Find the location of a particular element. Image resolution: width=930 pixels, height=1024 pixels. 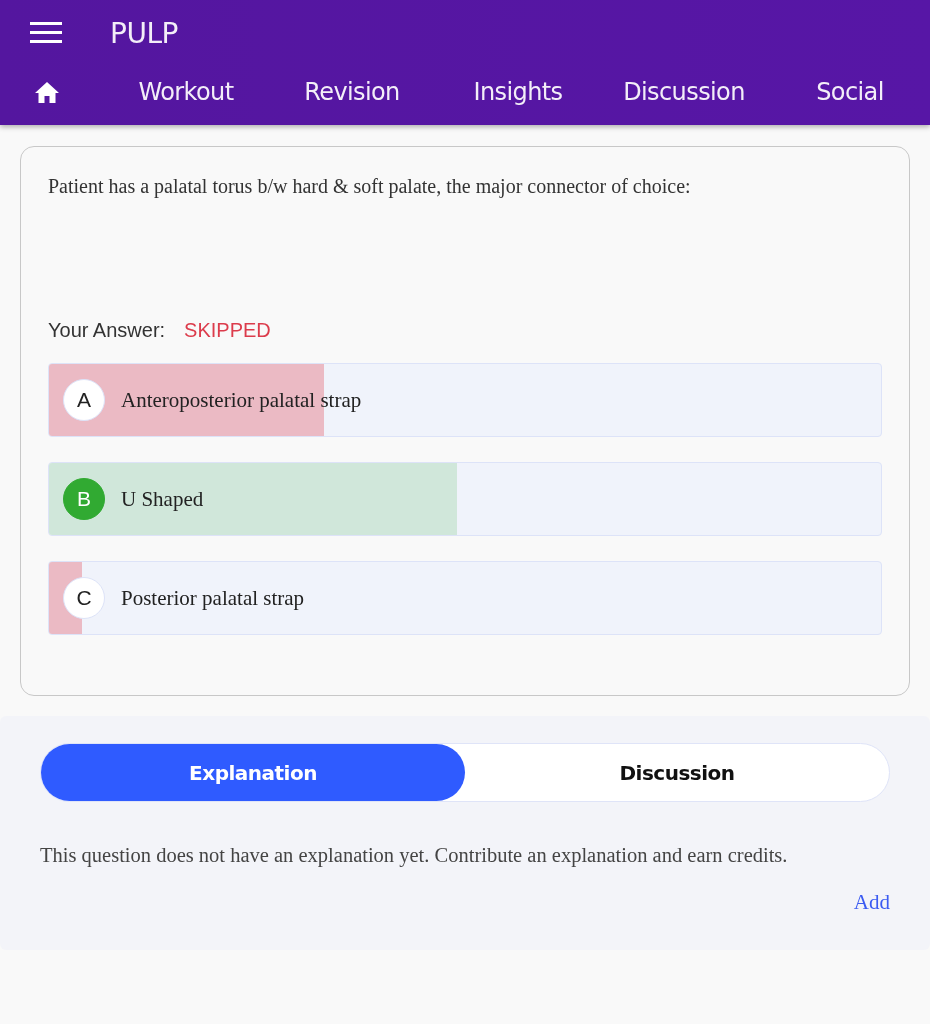

explanation-text: This question does not have an explanation yet. Contribute an explanation and earn credits. is located at coordinates (414, 855).